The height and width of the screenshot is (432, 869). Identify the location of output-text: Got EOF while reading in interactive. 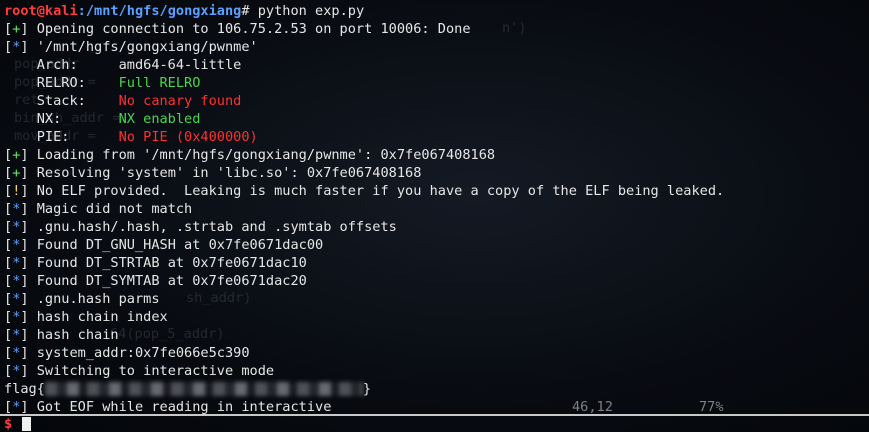
(180, 407).